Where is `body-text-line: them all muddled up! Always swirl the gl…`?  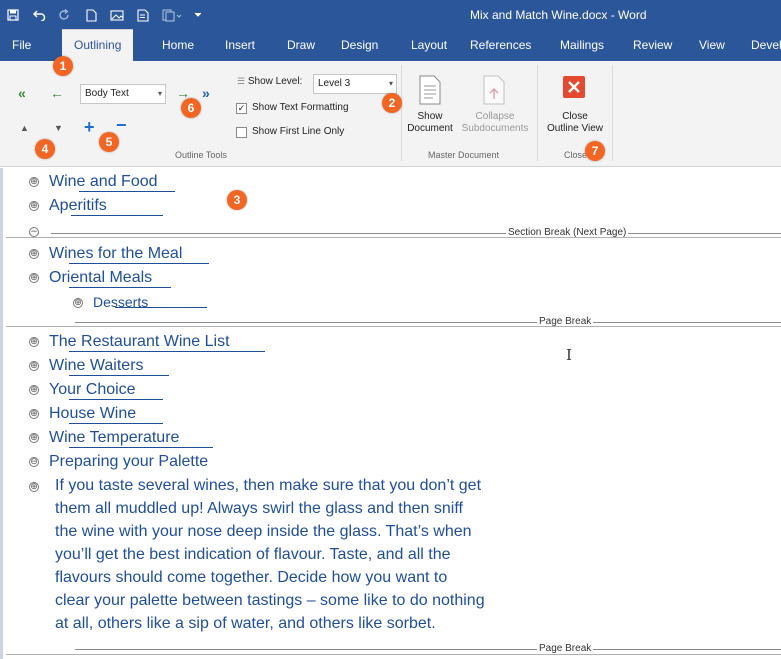
body-text-line: them all muddled up! Always swirl the gl… is located at coordinates (259, 508).